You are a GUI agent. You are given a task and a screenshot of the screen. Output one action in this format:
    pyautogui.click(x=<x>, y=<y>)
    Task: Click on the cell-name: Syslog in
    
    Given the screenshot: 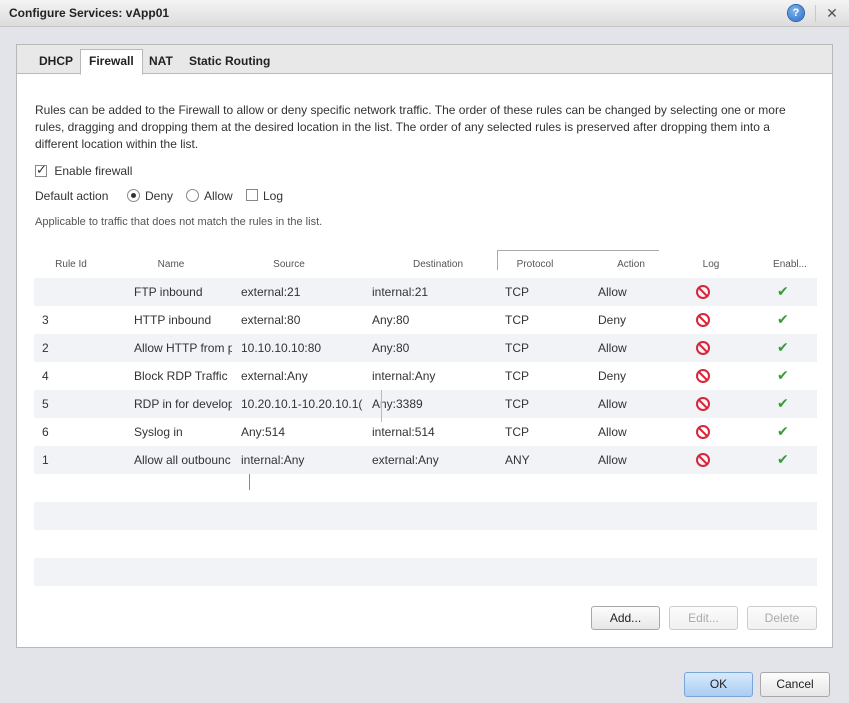 What is the action you would take?
    pyautogui.click(x=158, y=432)
    